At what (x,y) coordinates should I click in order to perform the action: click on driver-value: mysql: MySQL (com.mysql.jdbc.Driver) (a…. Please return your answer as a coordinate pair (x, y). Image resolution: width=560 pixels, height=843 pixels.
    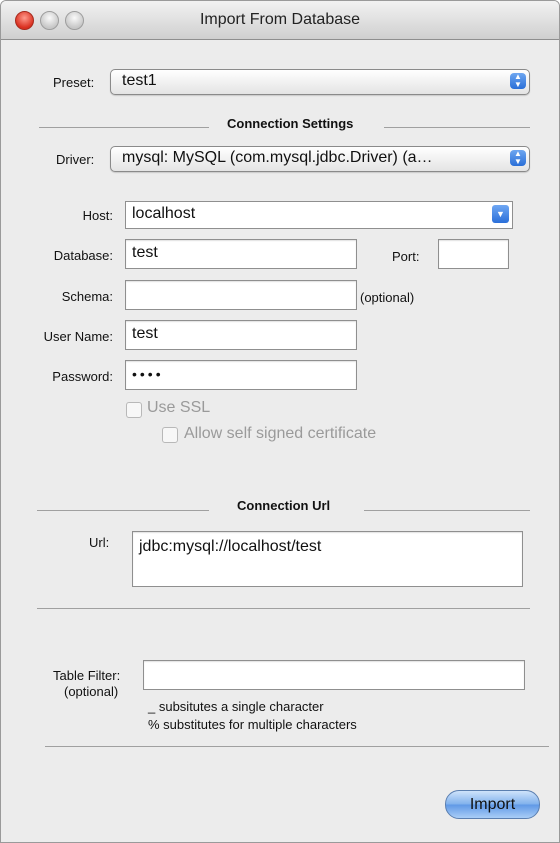
    Looking at the image, I should click on (277, 157).